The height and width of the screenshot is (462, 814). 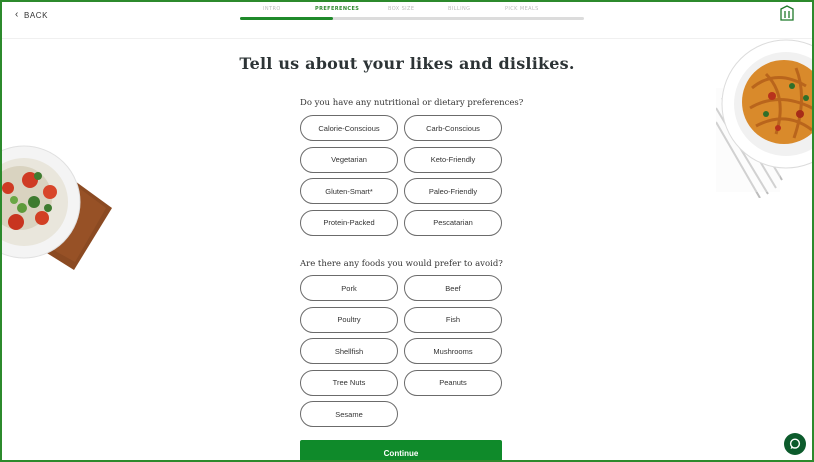 I want to click on back-button: ‹ BACK, so click(x=31, y=15).